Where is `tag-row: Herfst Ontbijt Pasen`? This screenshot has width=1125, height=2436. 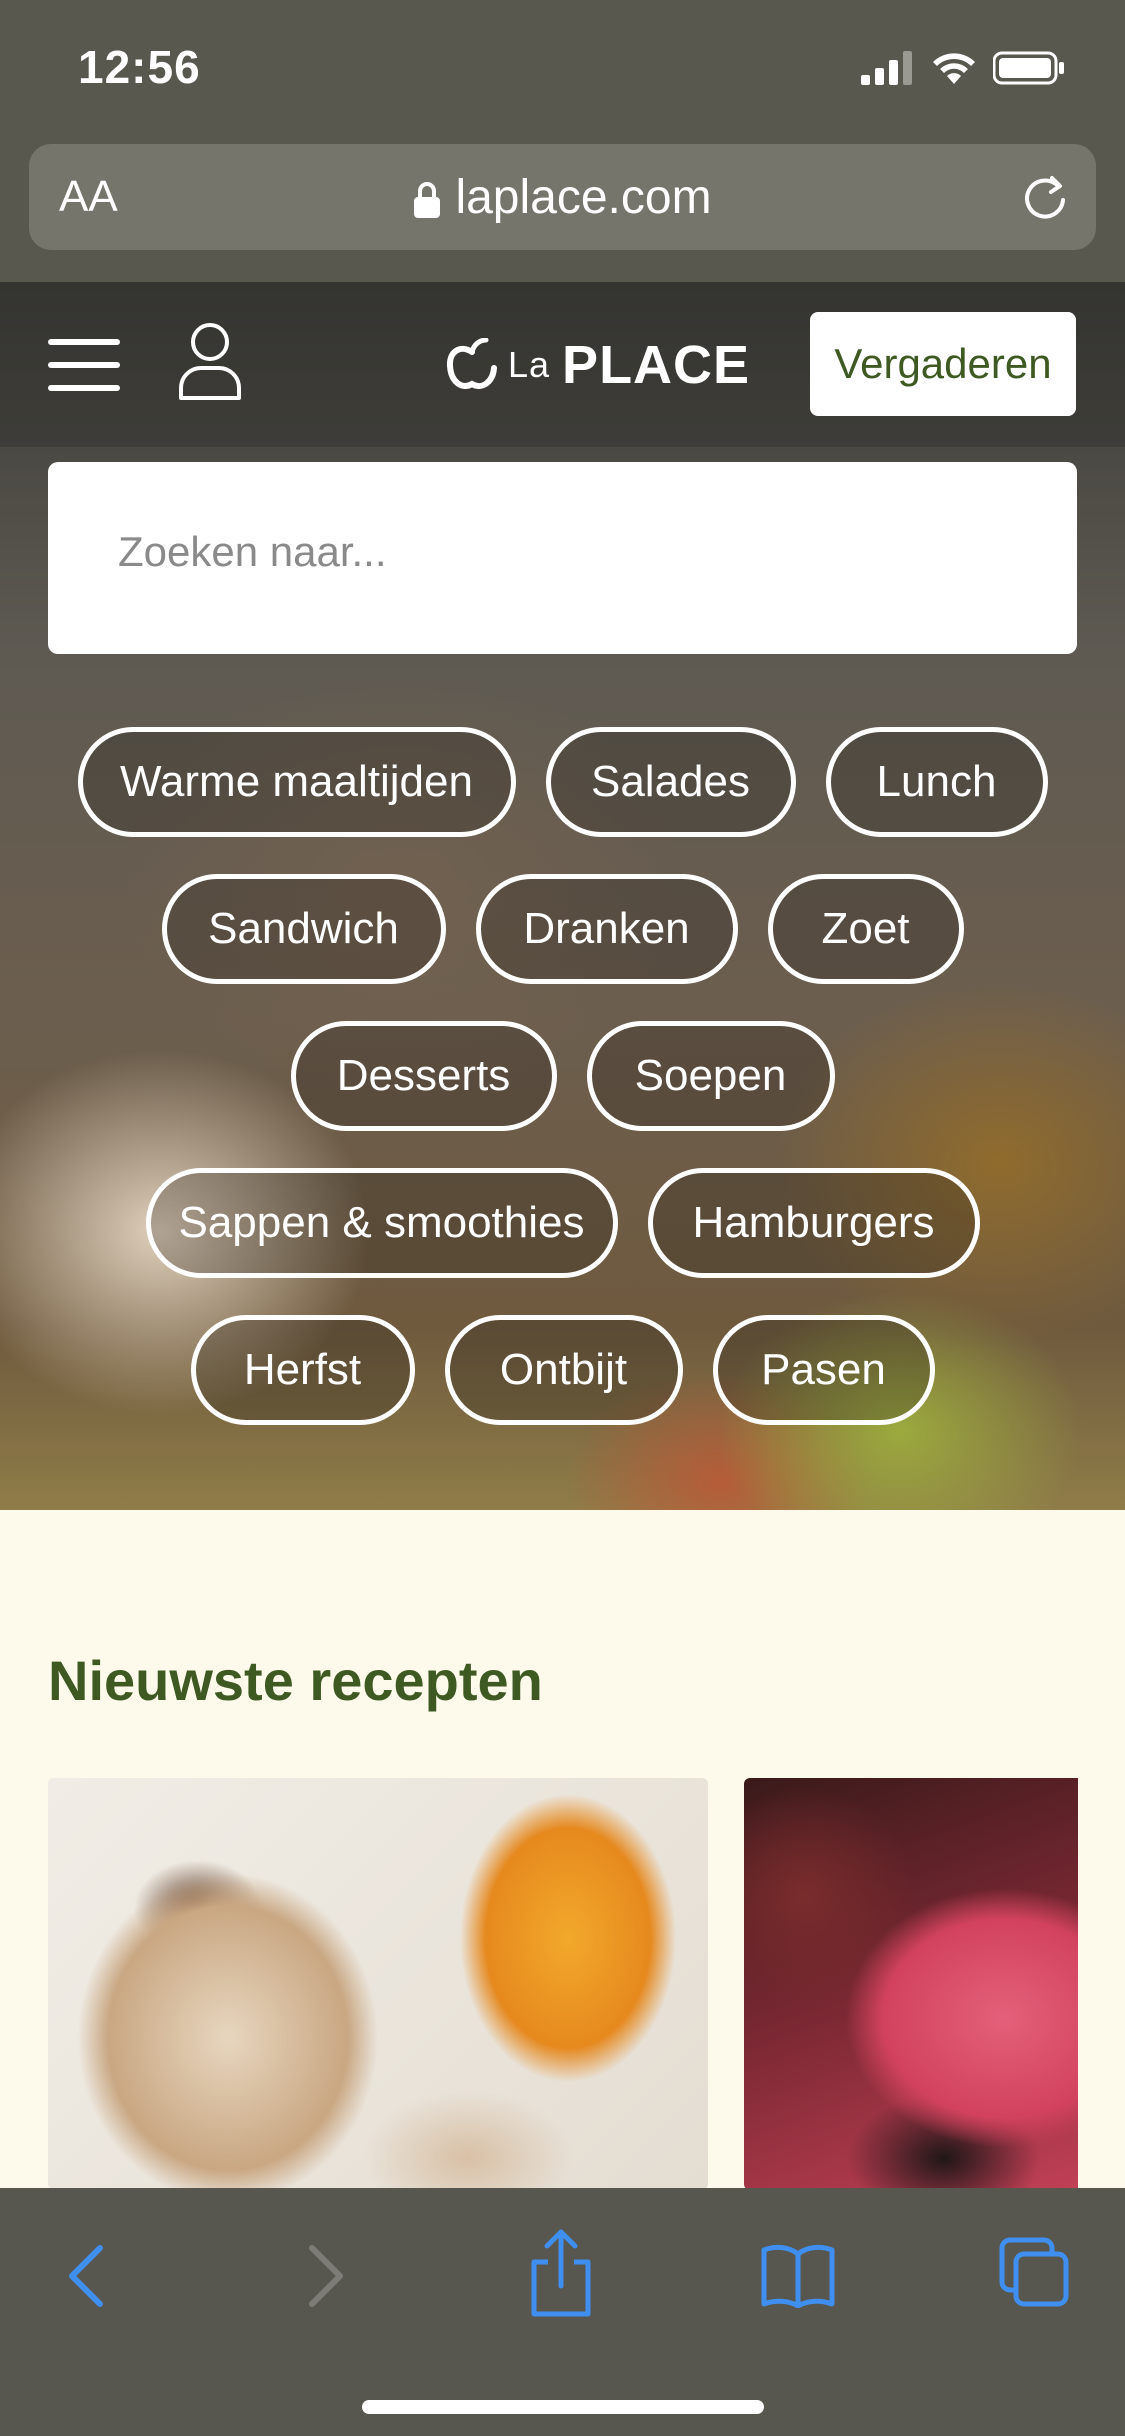
tag-row: Herfst Ontbijt Pasen is located at coordinates (562, 1370).